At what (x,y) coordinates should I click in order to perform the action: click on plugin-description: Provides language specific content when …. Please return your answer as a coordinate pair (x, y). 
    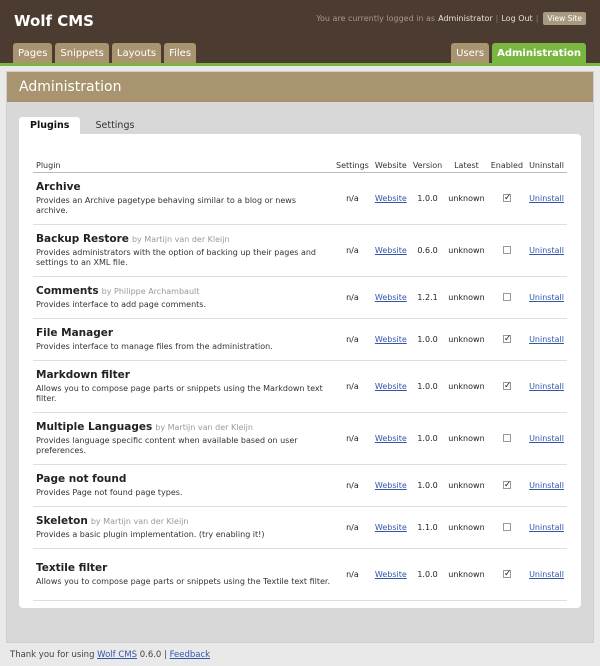
    Looking at the image, I should click on (167, 445).